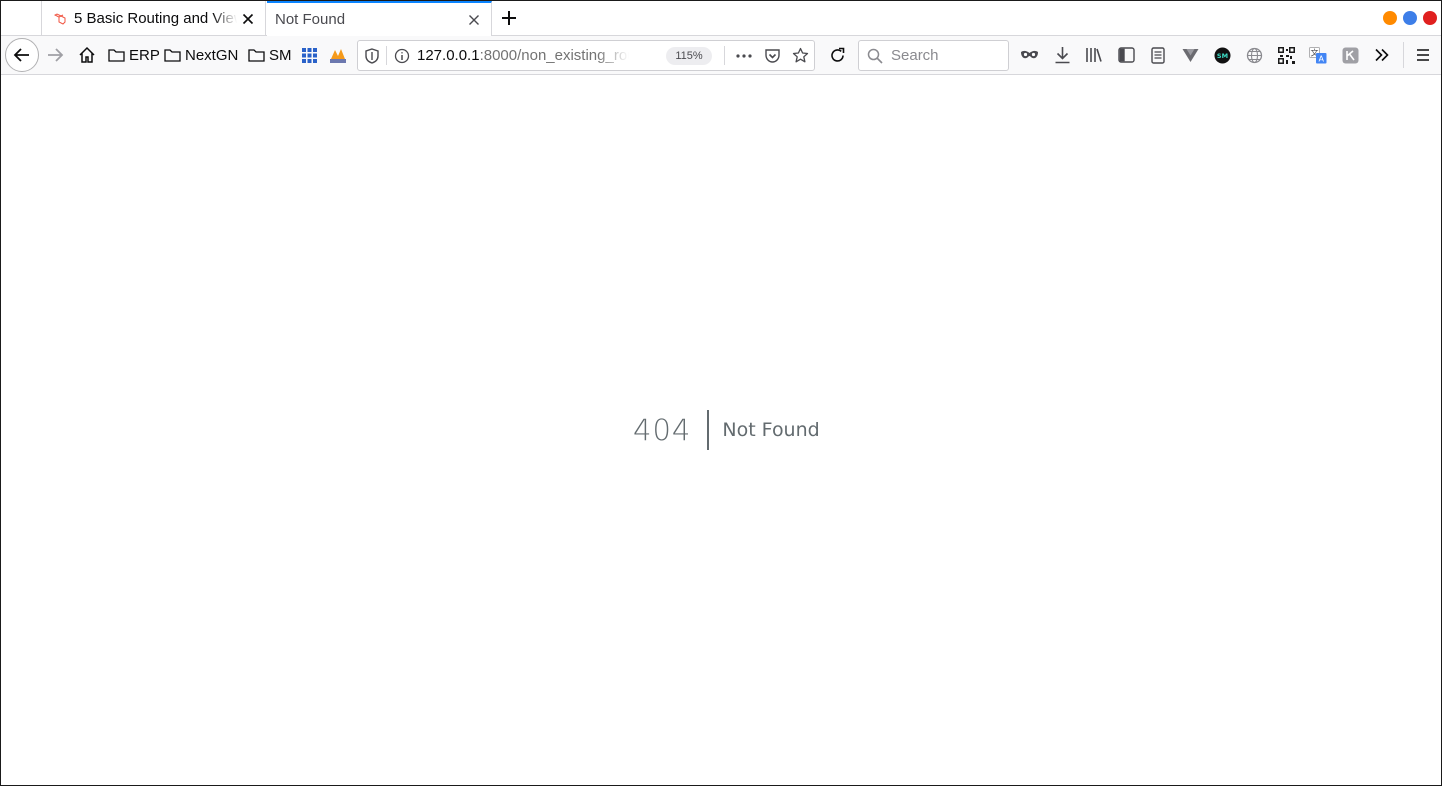  What do you see at coordinates (800, 57) in the screenshot?
I see `bookmark-star-icon` at bounding box center [800, 57].